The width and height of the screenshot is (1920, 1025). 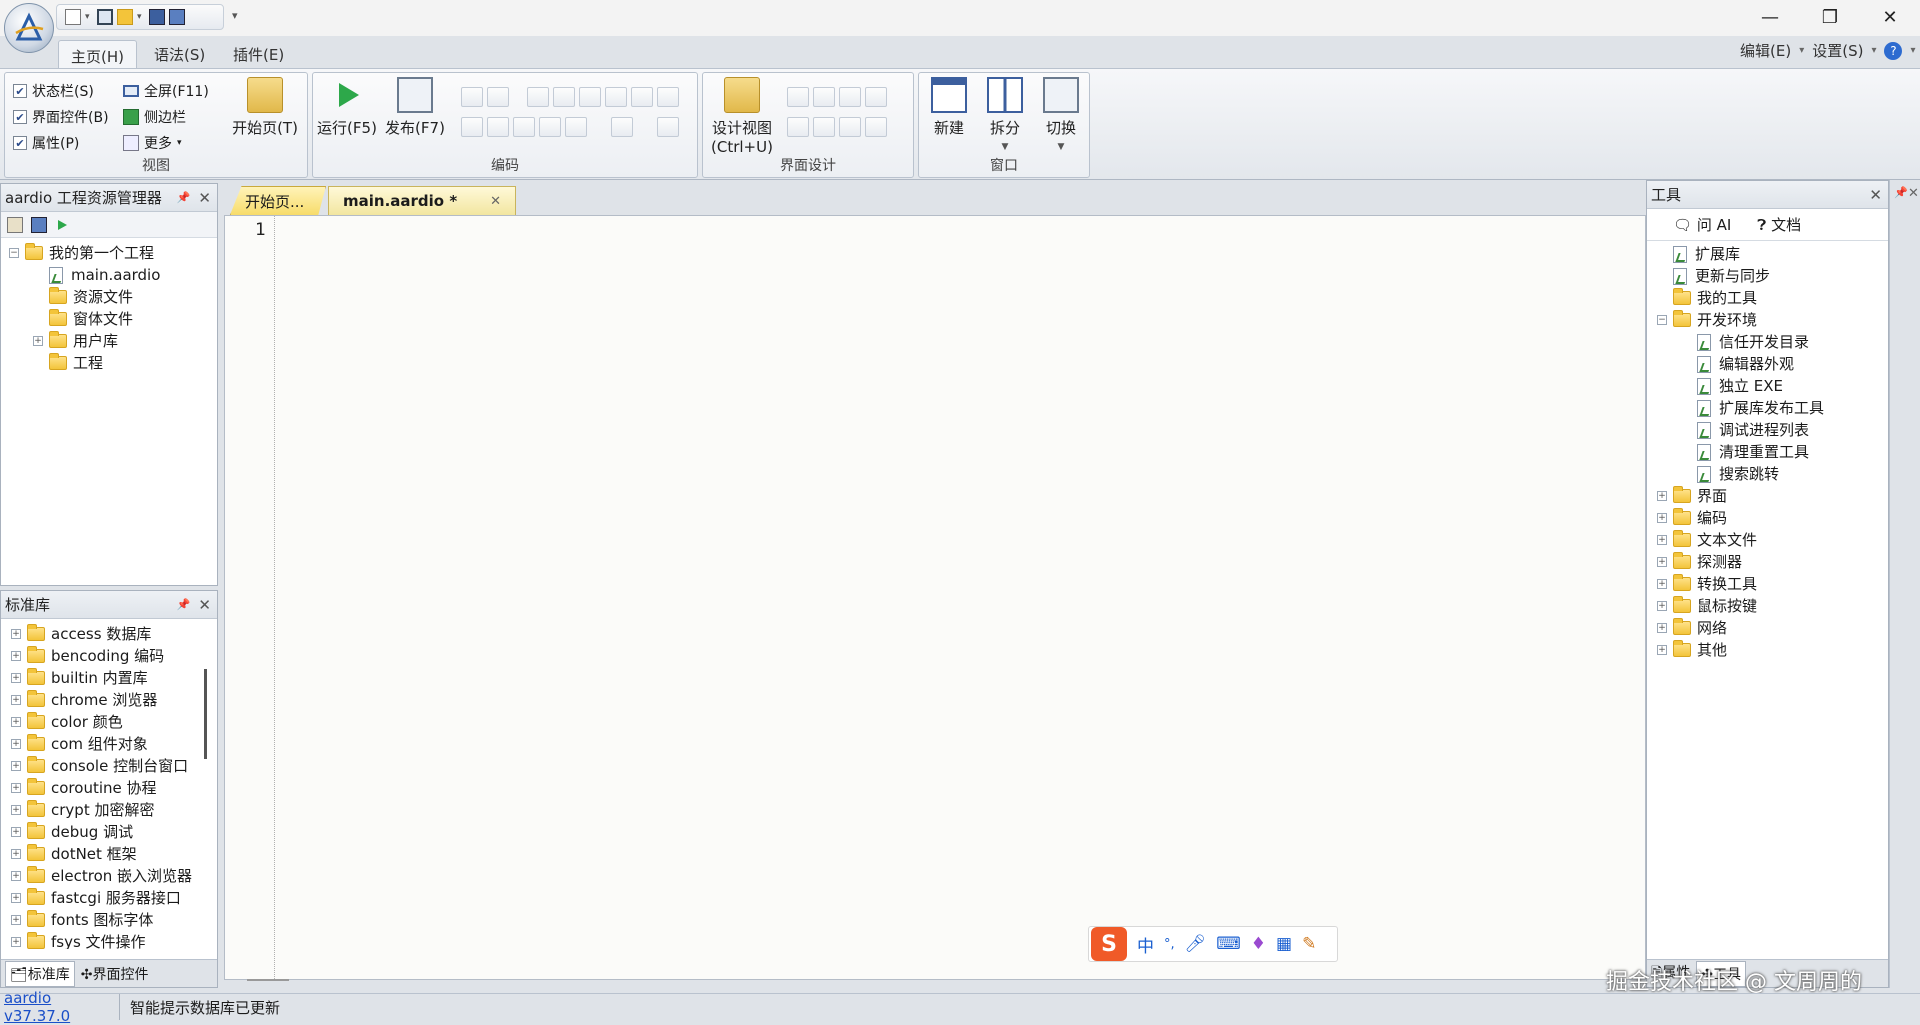 I want to click on tools-tree-item: + 转换工具, so click(x=1772, y=584).